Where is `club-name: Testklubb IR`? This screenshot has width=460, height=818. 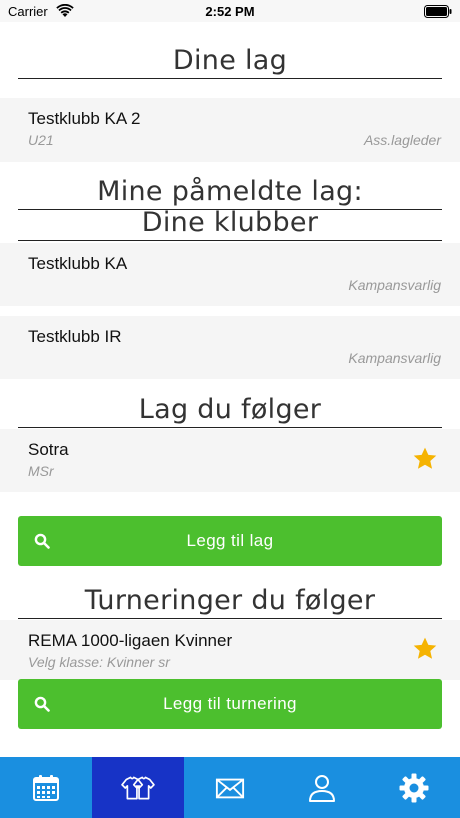
club-name: Testklubb IR is located at coordinates (75, 336).